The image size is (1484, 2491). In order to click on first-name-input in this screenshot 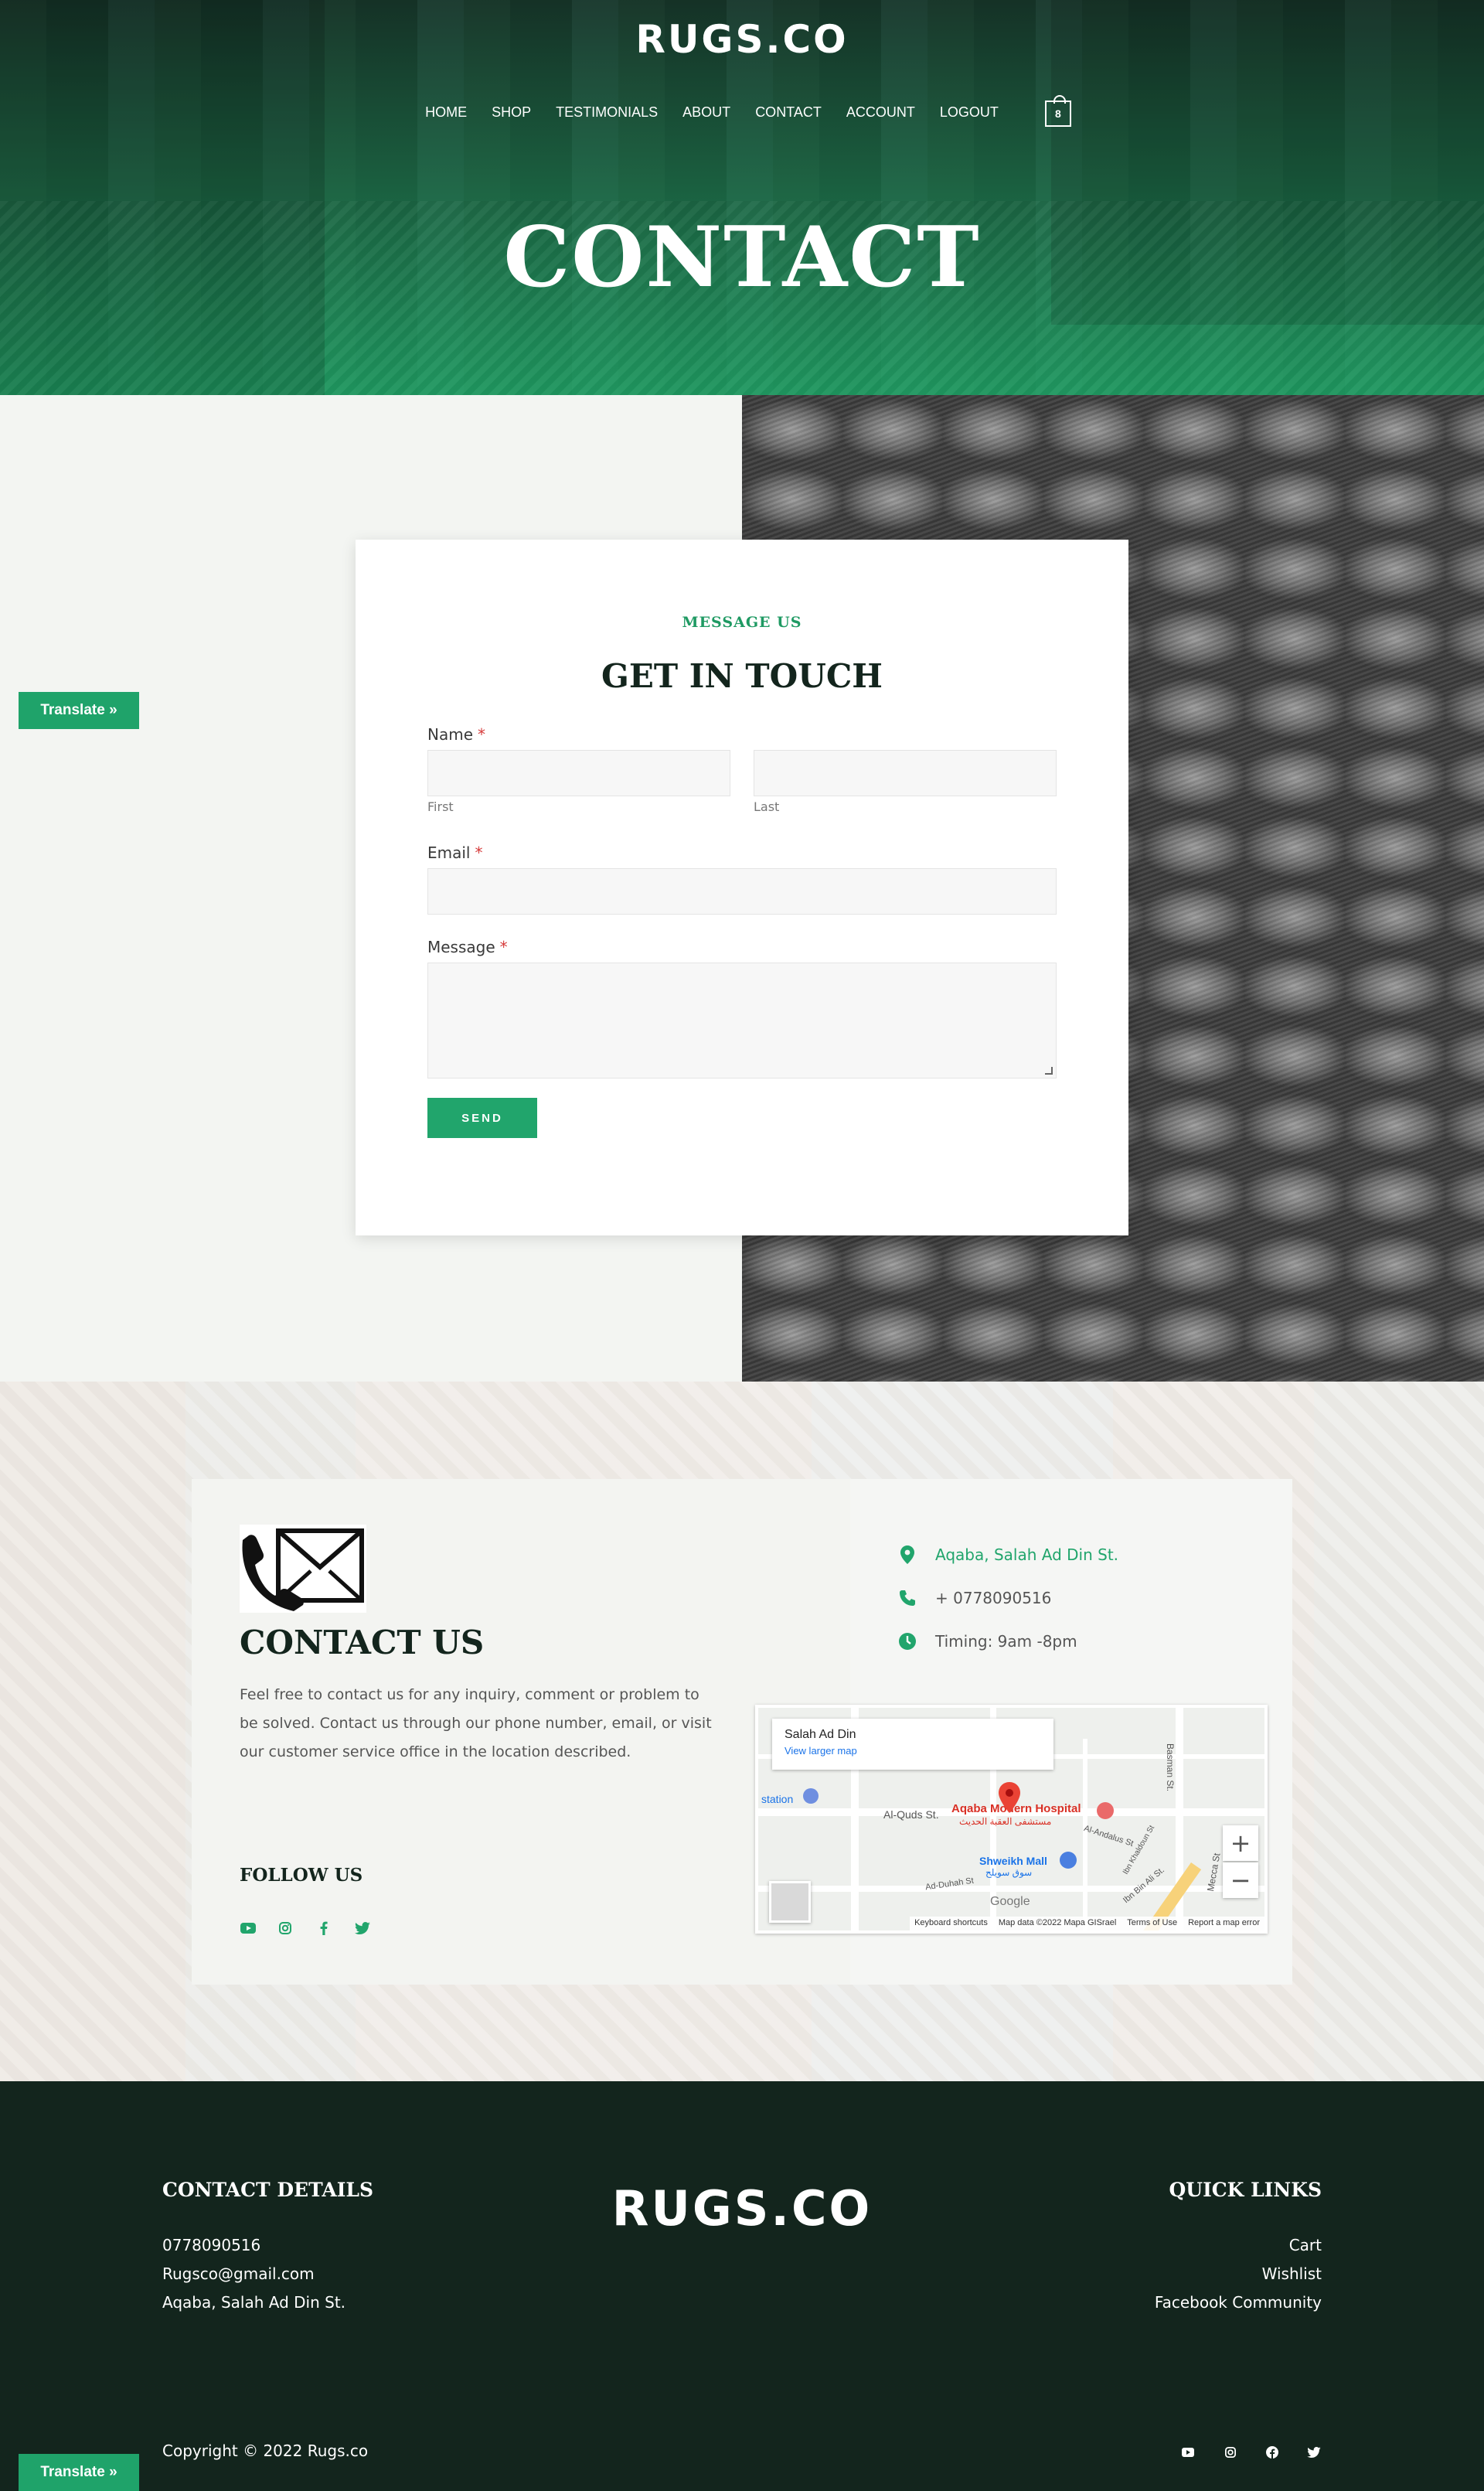, I will do `click(578, 773)`.